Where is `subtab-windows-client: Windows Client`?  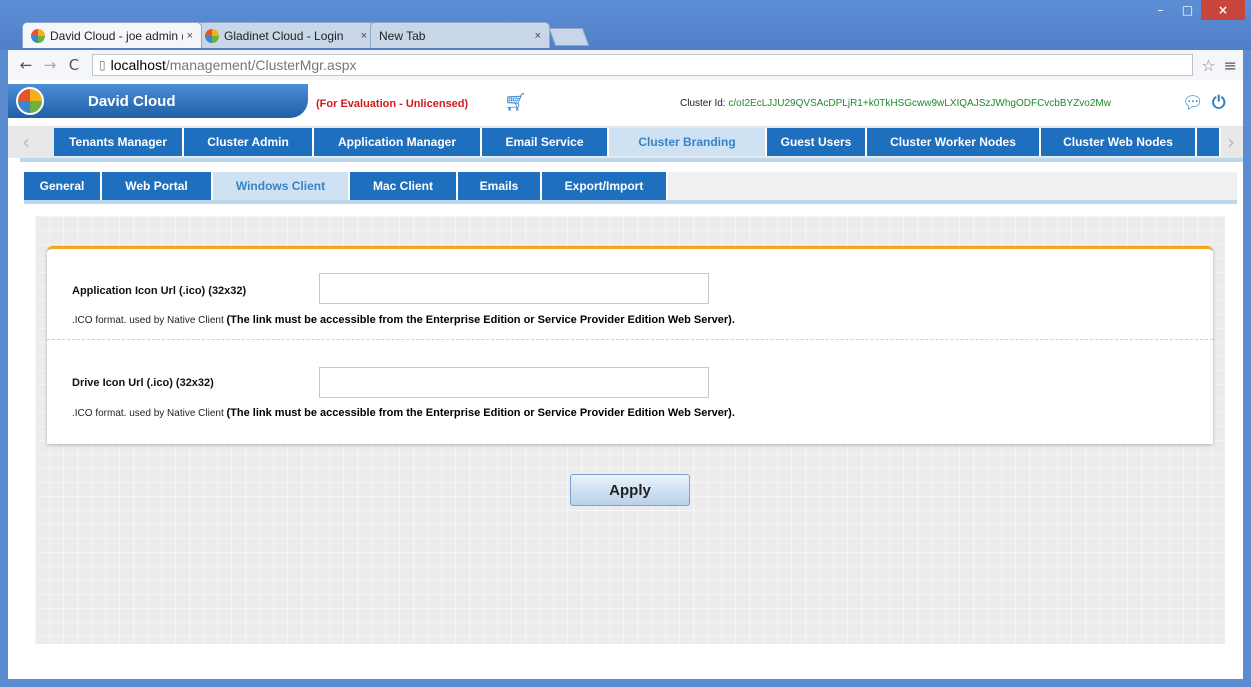
subtab-windows-client: Windows Client is located at coordinates (281, 186).